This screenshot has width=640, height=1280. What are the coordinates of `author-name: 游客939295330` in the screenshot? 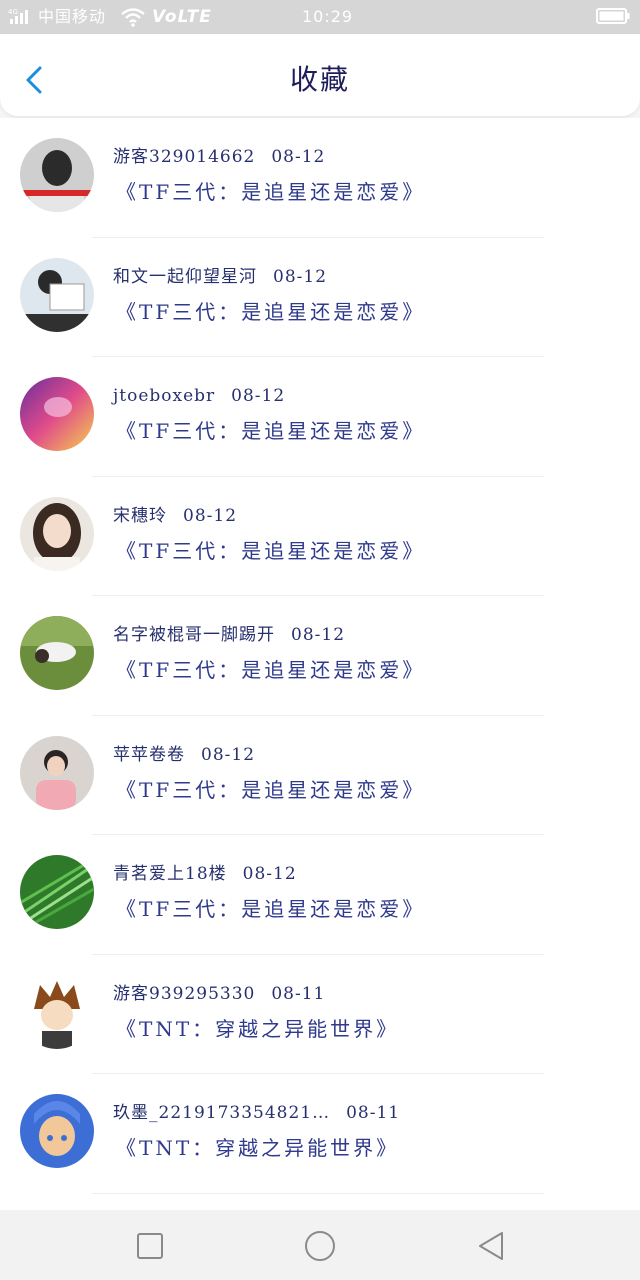 It's located at (184, 993).